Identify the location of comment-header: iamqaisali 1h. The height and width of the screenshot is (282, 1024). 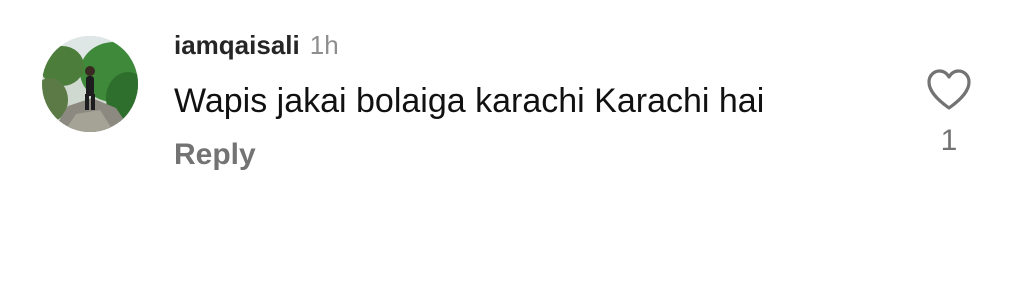
(256, 47).